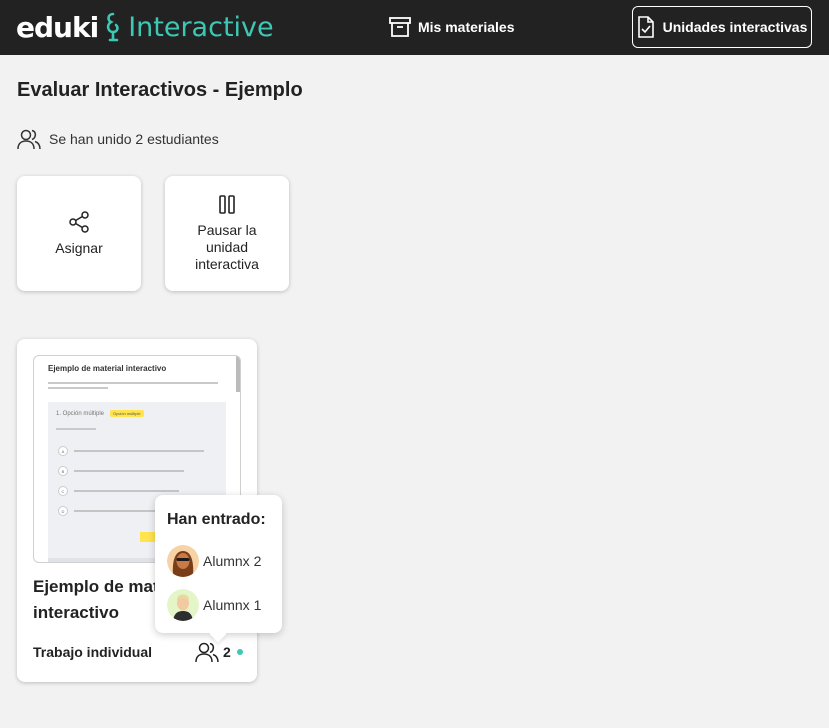 This screenshot has width=829, height=728. Describe the element at coordinates (227, 652) in the screenshot. I see `participants-count-number: 2` at that location.